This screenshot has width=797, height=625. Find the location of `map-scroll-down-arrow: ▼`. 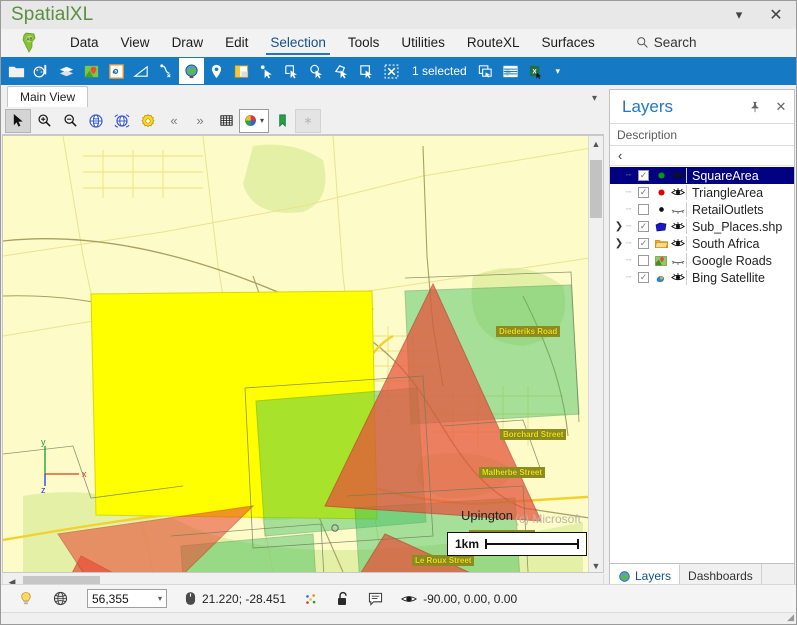

map-scroll-down-arrow: ▼ is located at coordinates (596, 565).